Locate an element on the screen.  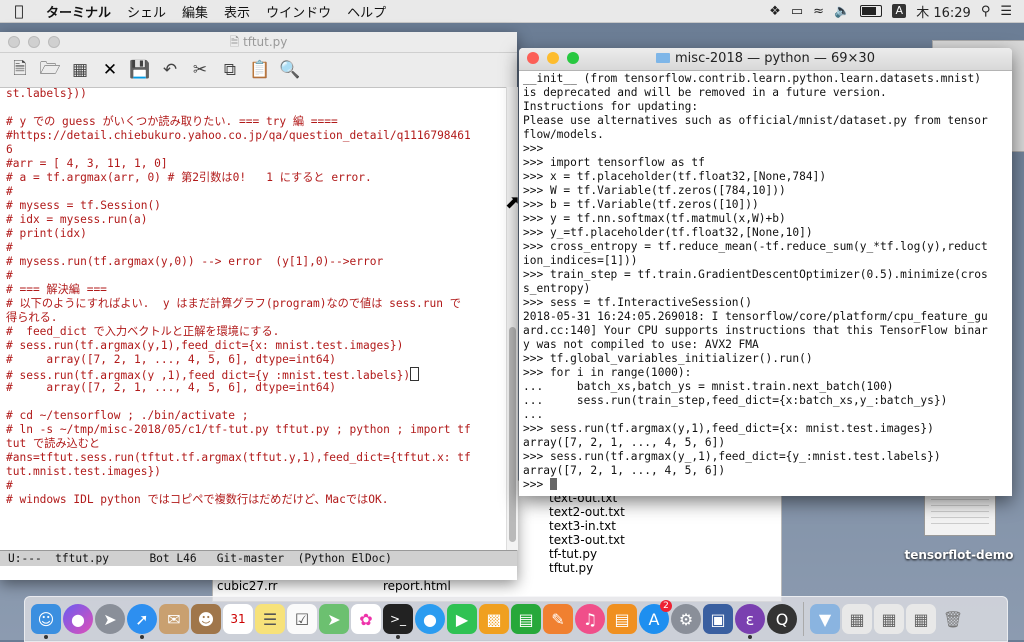
reminders-icon: ☑ is located at coordinates (302, 619).